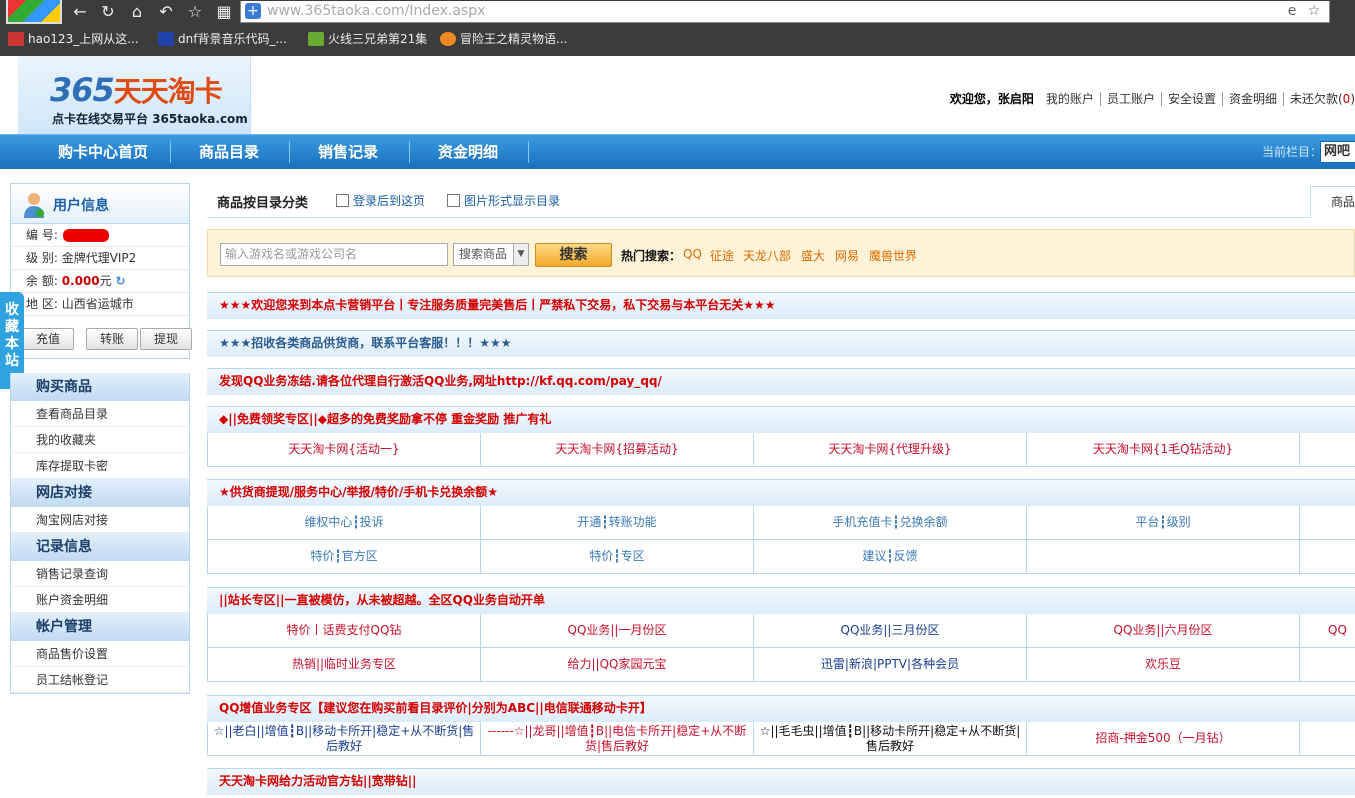 The height and width of the screenshot is (798, 1355). I want to click on transfer-button: 转账, so click(112, 339).